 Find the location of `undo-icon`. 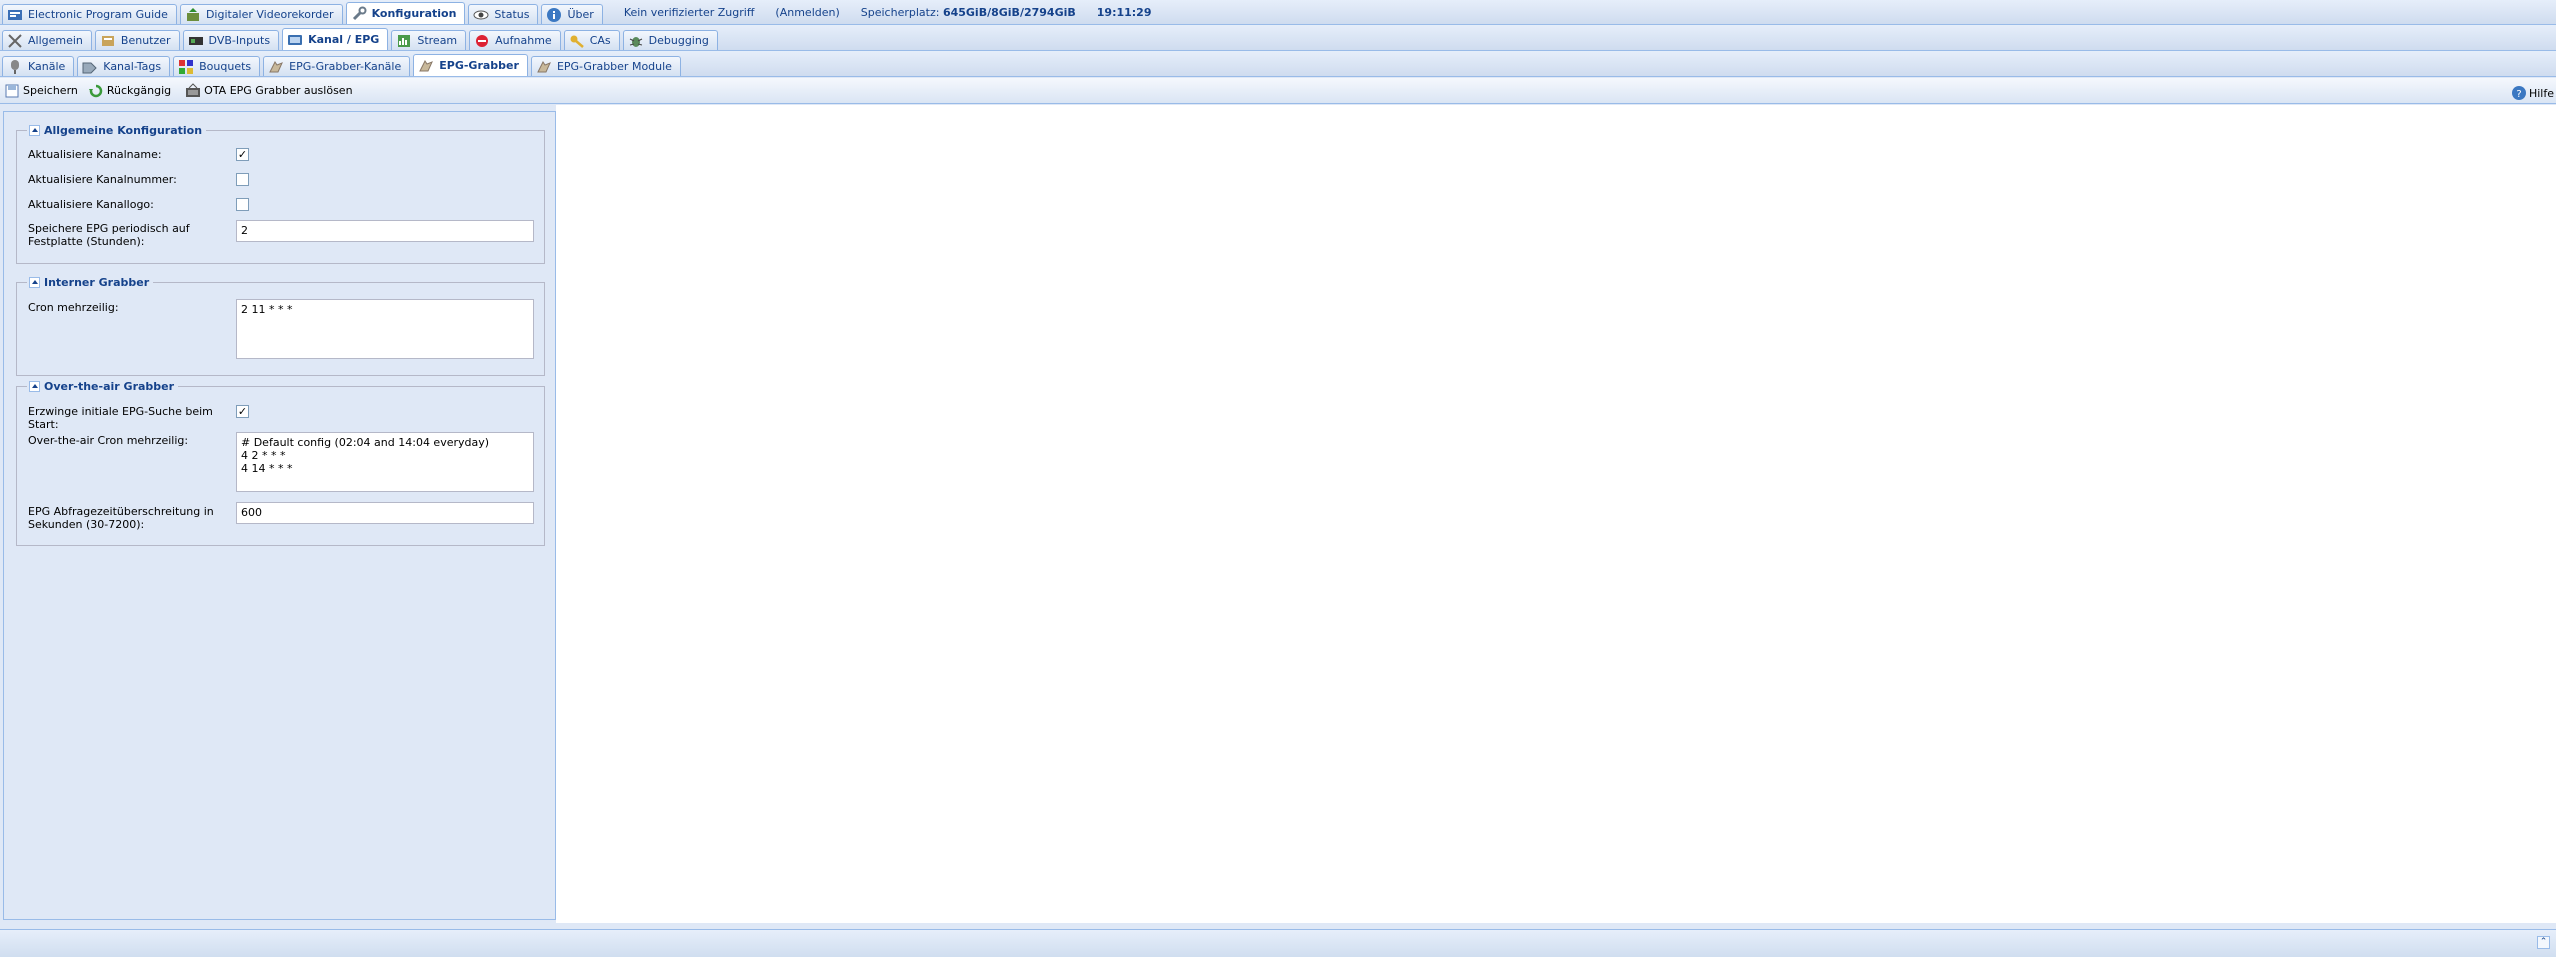

undo-icon is located at coordinates (96, 91).